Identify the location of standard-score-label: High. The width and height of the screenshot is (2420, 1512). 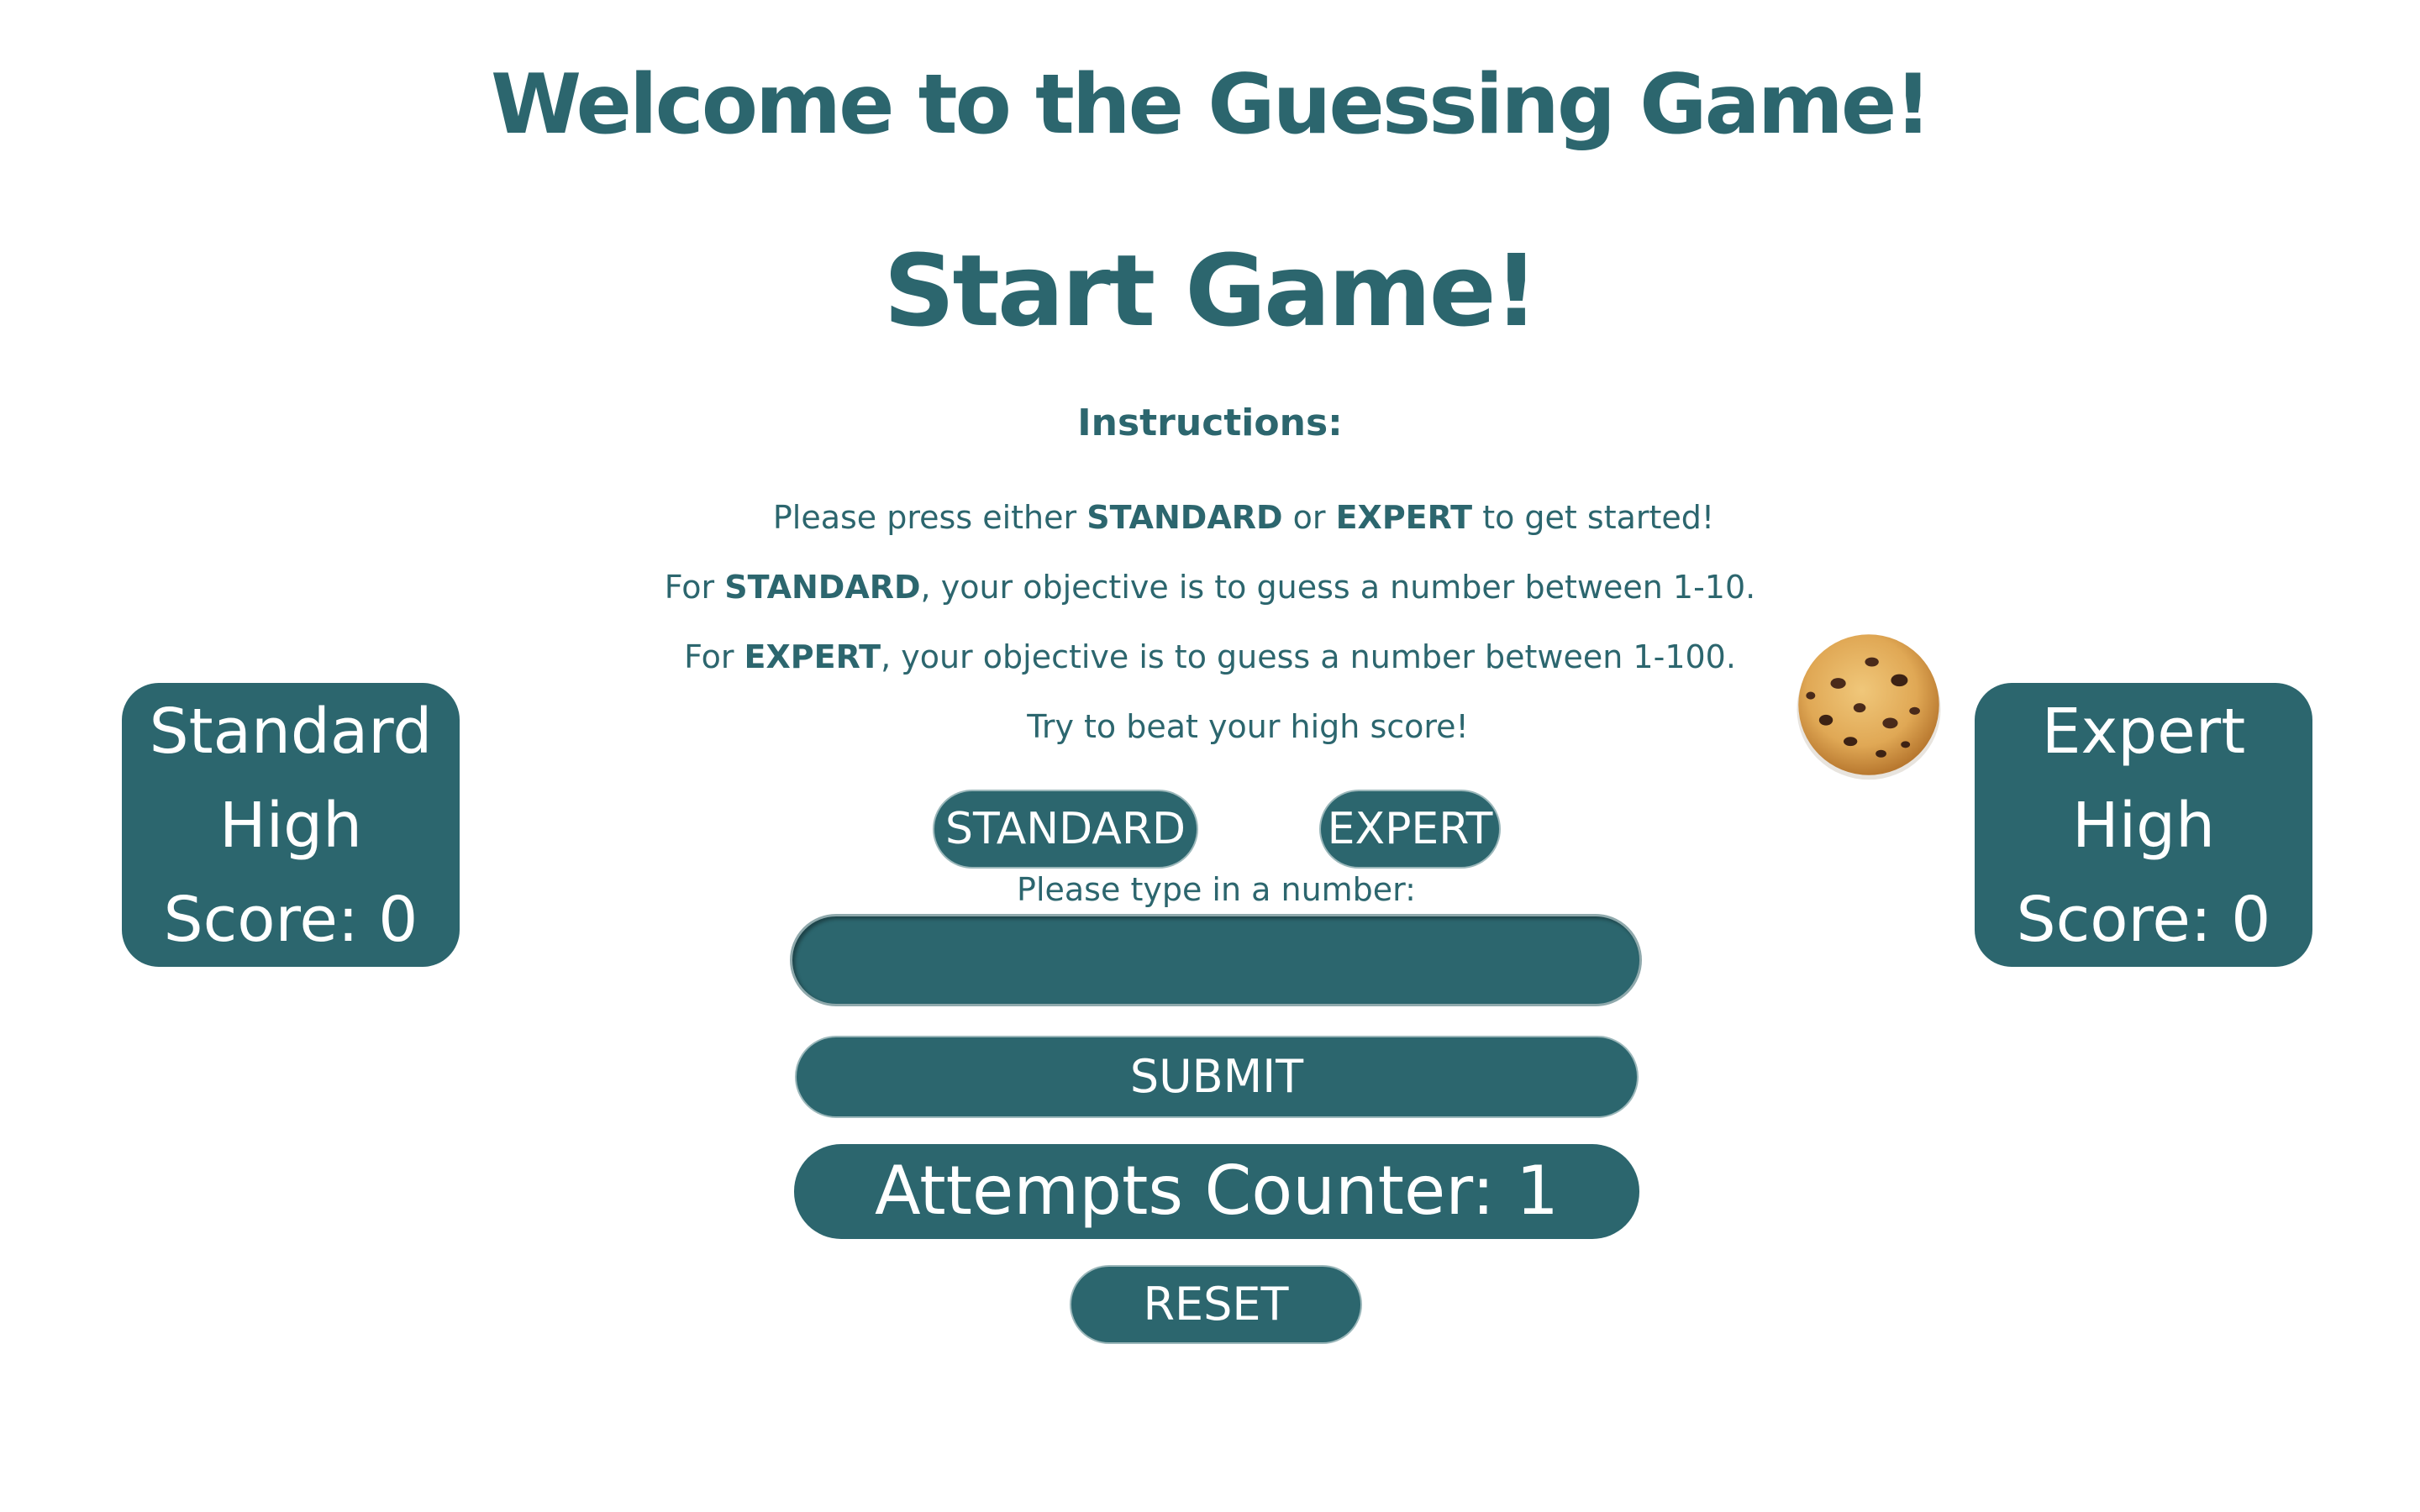
(291, 826).